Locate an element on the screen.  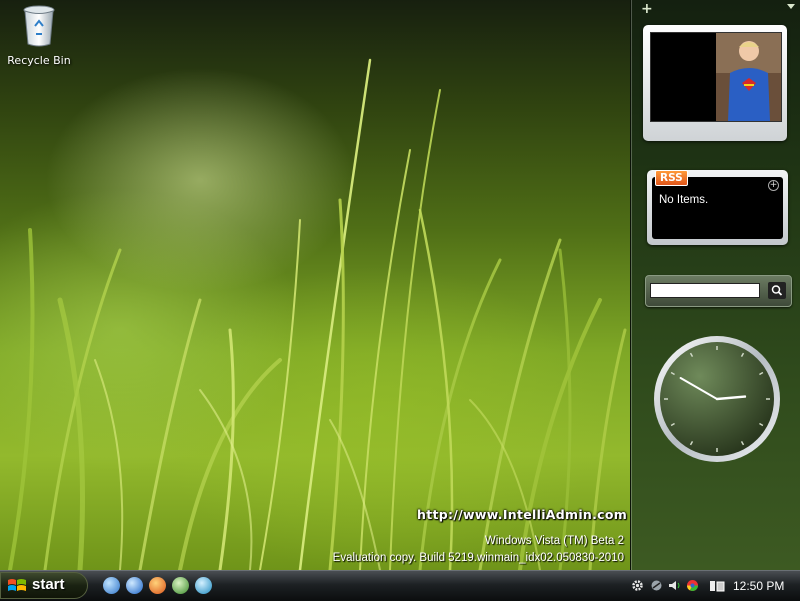
search-button is located at coordinates (777, 290).